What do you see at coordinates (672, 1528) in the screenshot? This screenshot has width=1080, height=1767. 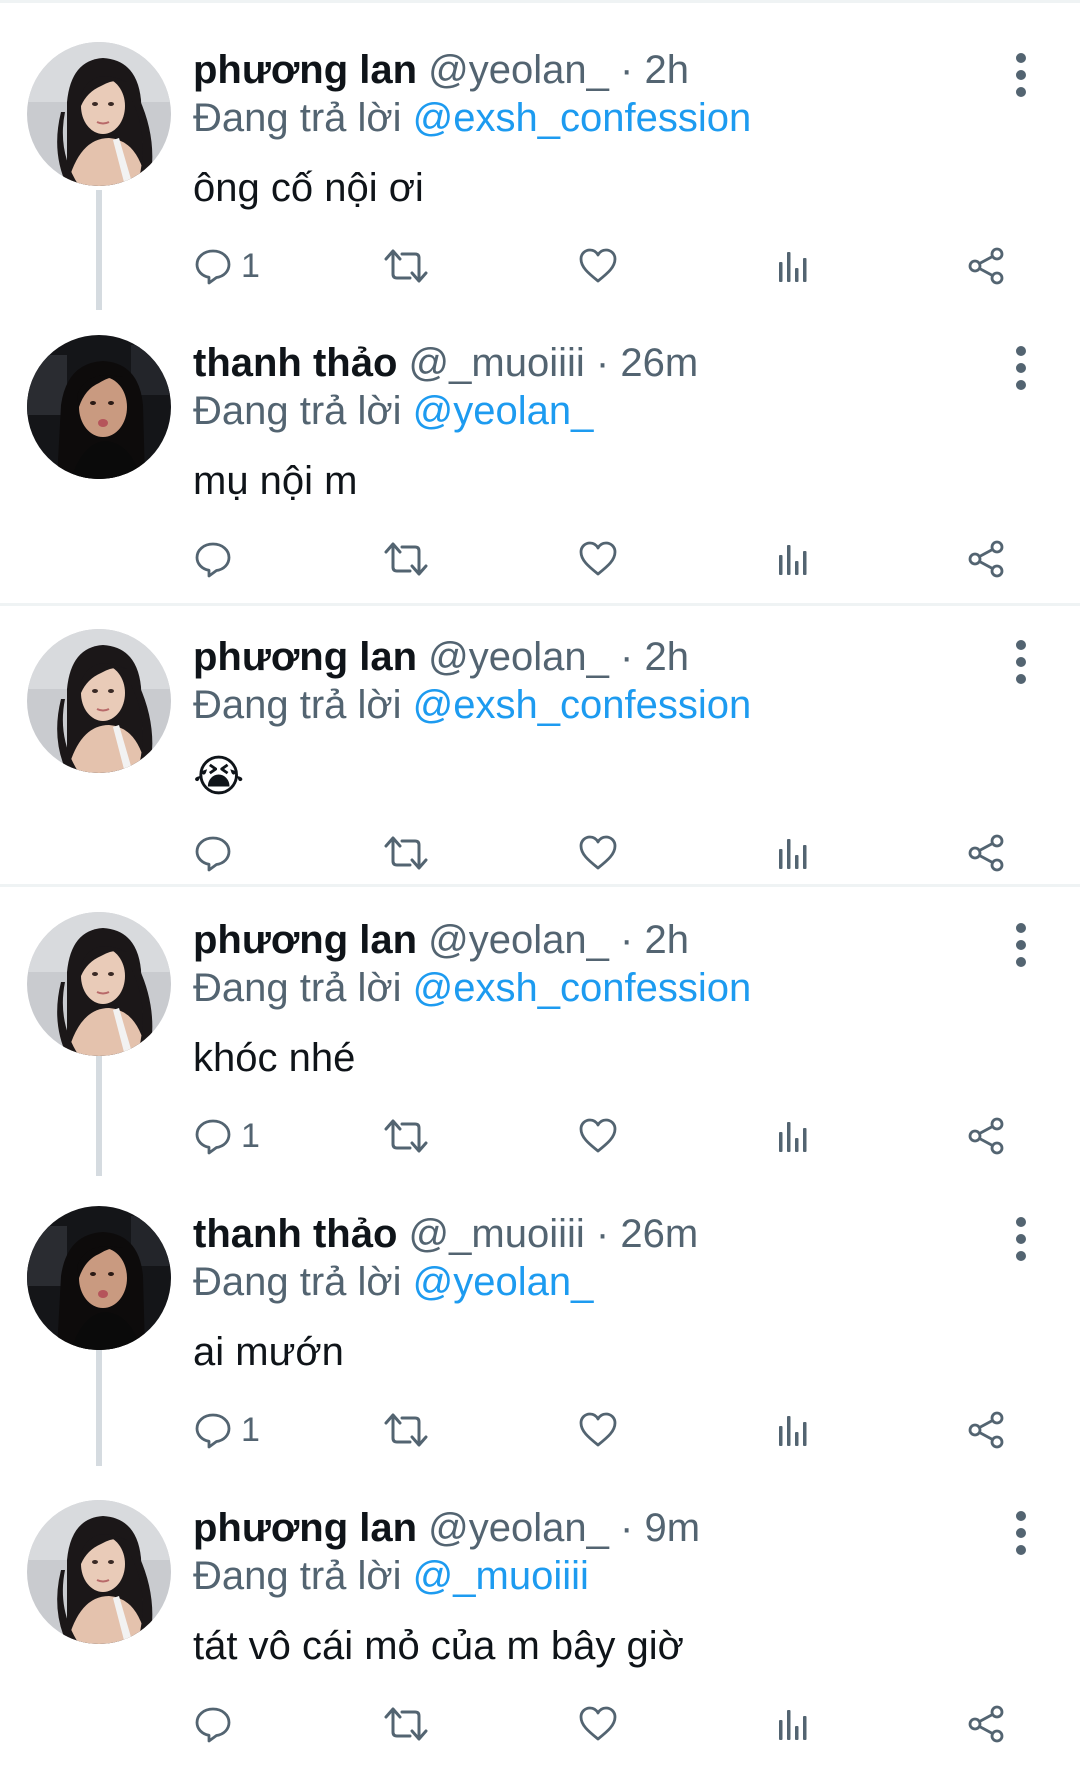 I see `timestamp: 9m` at bounding box center [672, 1528].